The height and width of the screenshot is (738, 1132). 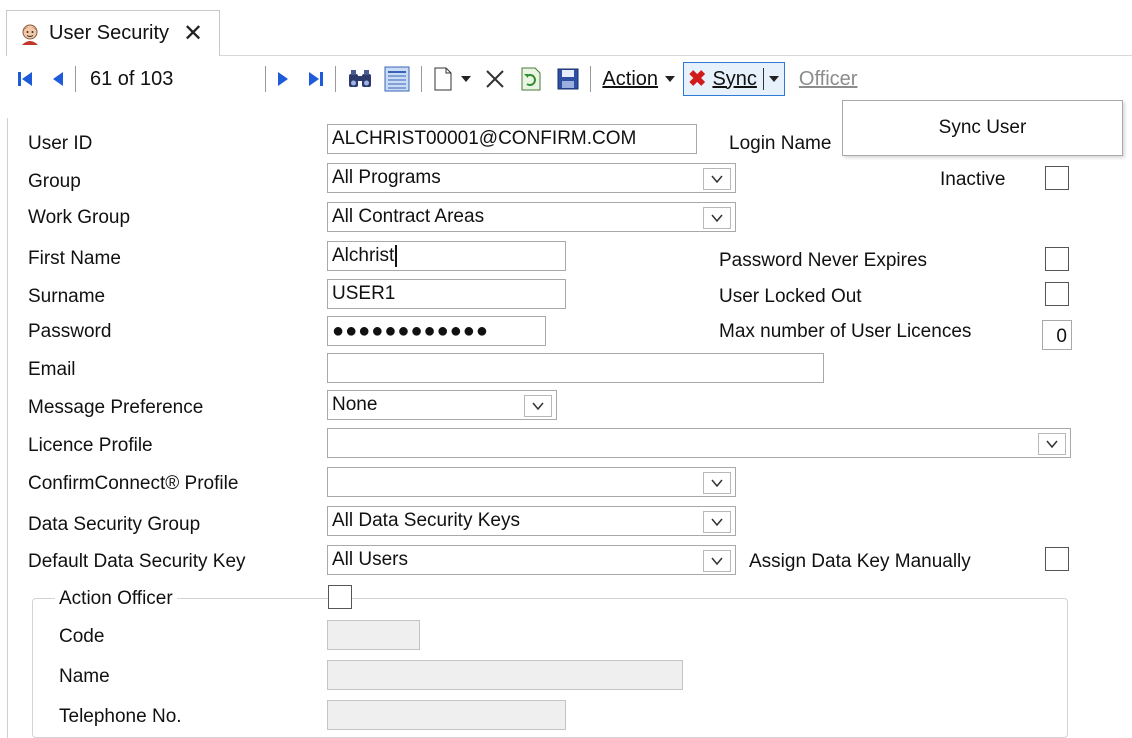 I want to click on delete-button, so click(x=495, y=79).